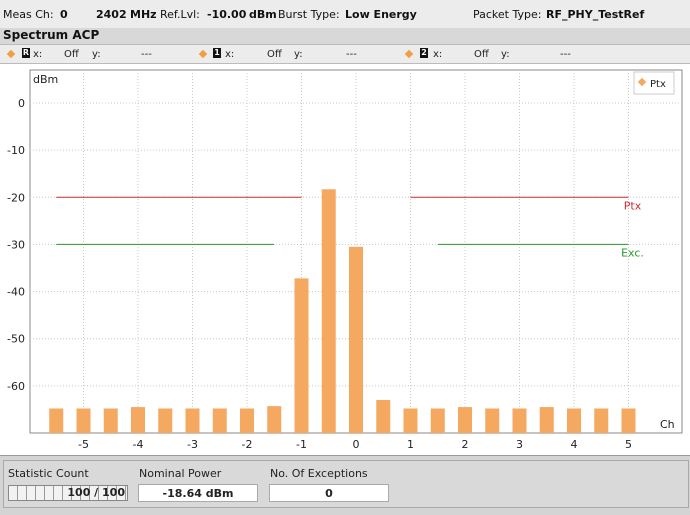 Image resolution: width=690 pixels, height=515 pixels. I want to click on y-axis-label: dBm, so click(45, 79).